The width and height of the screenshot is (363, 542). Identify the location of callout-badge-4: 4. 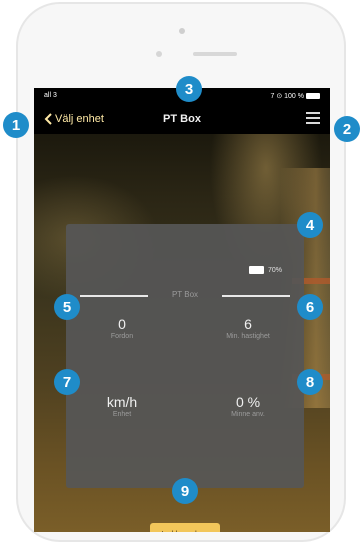
(310, 225).